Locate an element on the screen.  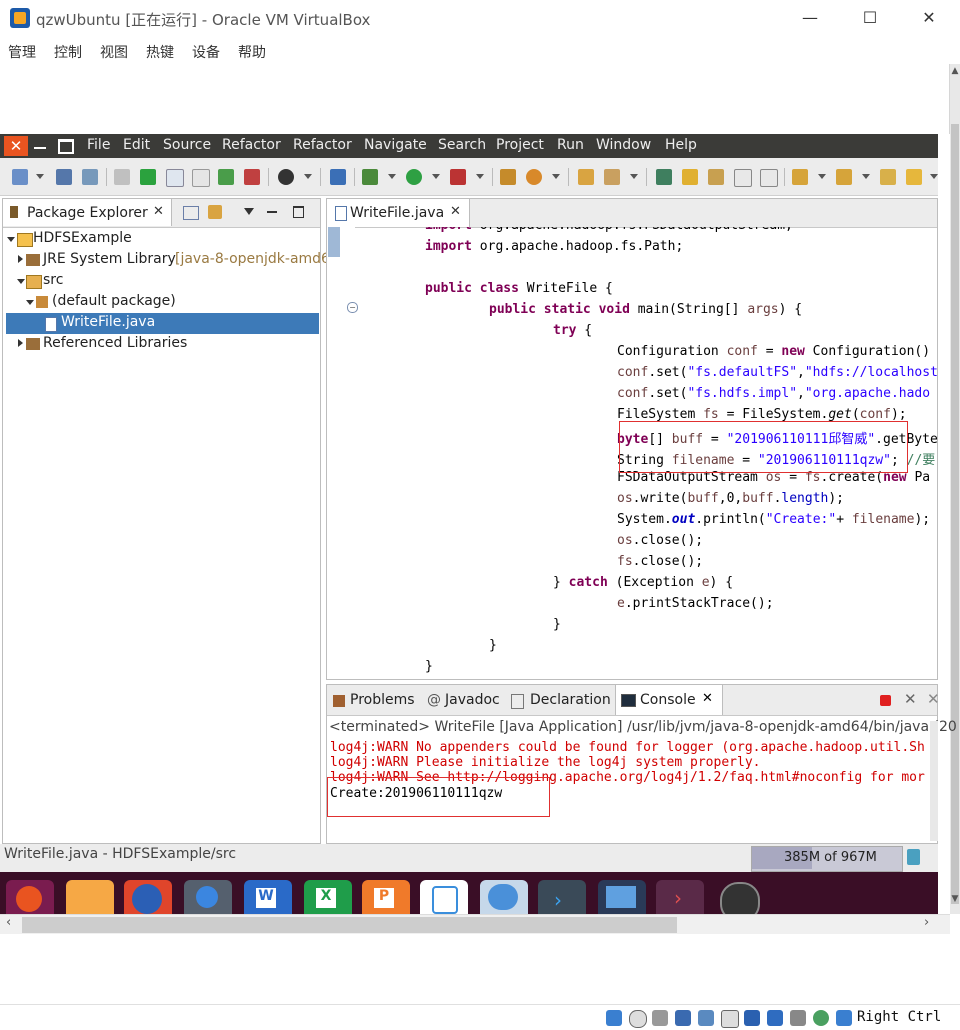
menu-navigate: Navigate is located at coordinates (395, 145).